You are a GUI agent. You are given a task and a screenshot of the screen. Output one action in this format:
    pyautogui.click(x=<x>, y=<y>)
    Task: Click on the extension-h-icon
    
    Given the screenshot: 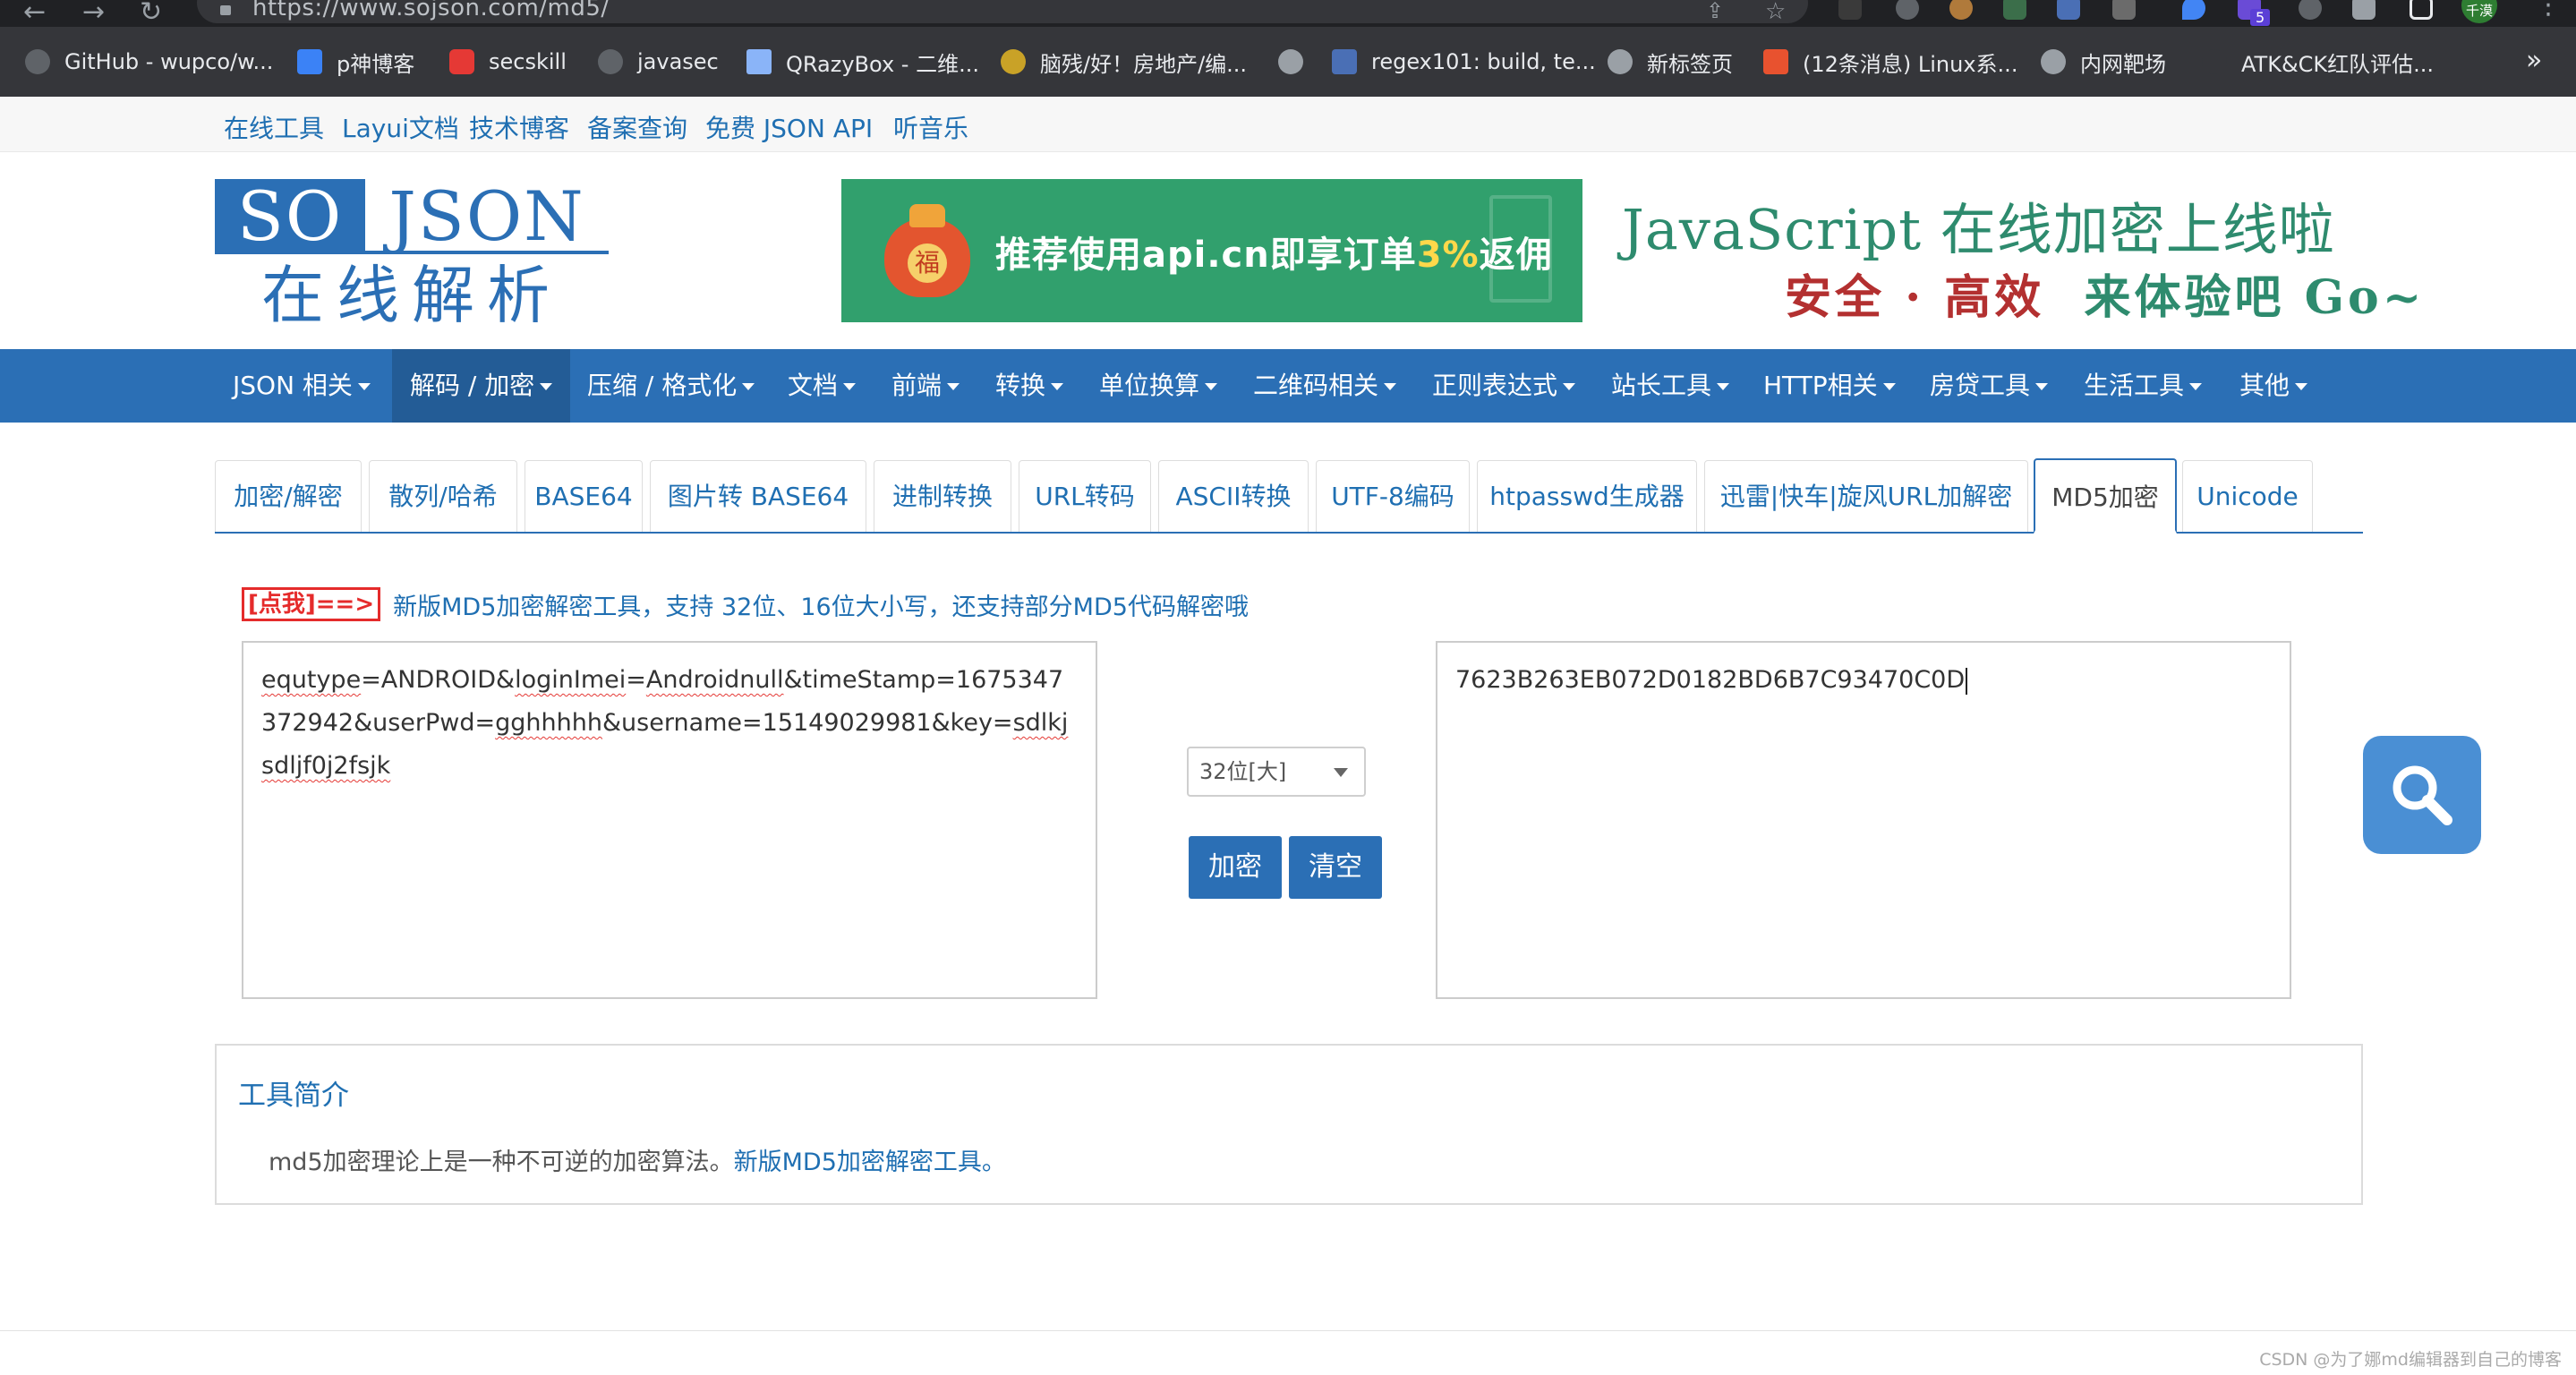 What is the action you would take?
    pyautogui.click(x=1850, y=10)
    